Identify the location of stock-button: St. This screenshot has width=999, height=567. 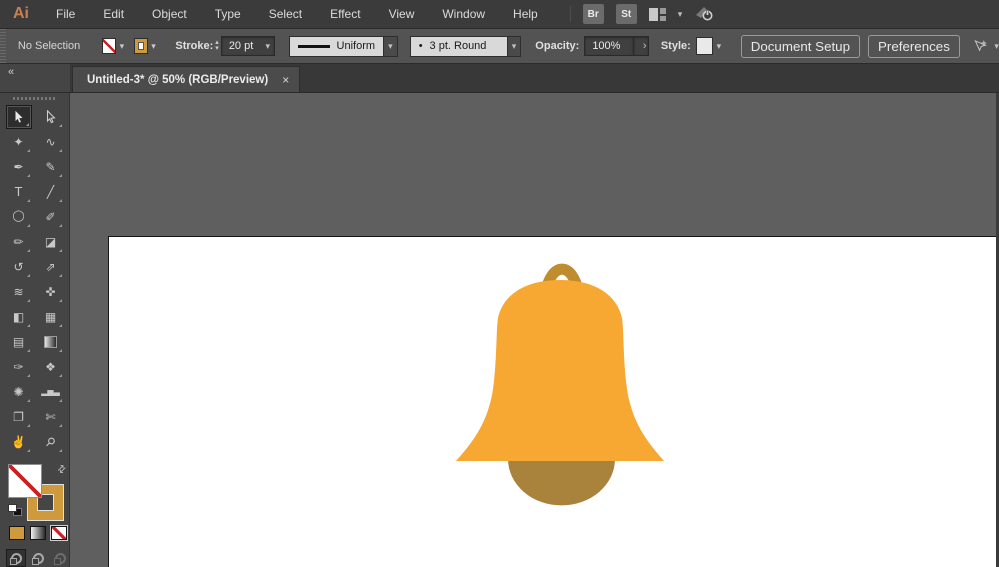
(626, 14).